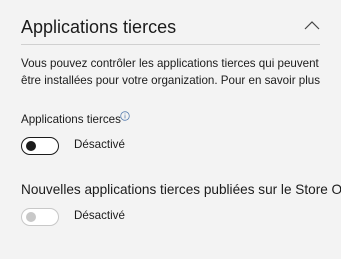 This screenshot has height=259, width=341. I want to click on third-party-apps-label-row: Applications tierces, so click(75, 119).